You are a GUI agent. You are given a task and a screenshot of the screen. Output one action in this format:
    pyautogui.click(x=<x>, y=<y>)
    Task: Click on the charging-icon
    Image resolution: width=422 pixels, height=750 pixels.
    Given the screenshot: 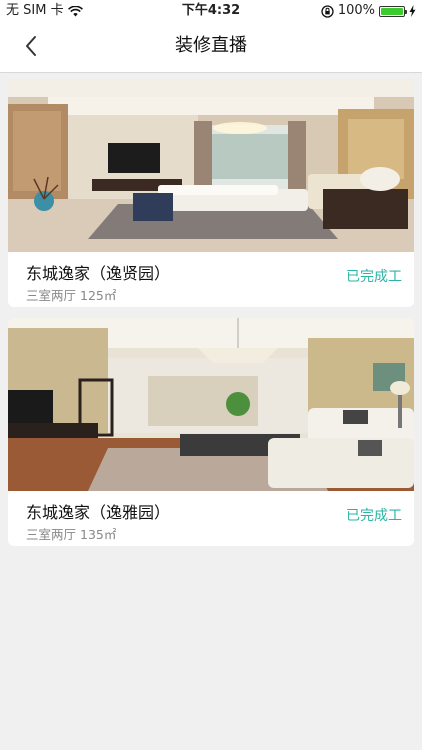 What is the action you would take?
    pyautogui.click(x=412, y=11)
    